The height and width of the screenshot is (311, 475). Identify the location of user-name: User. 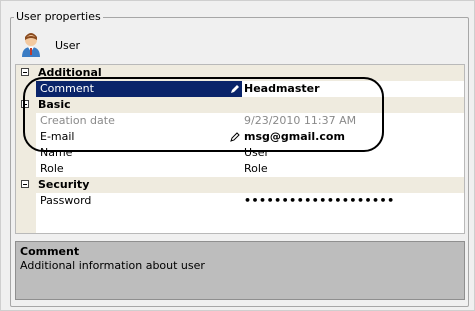
(68, 45).